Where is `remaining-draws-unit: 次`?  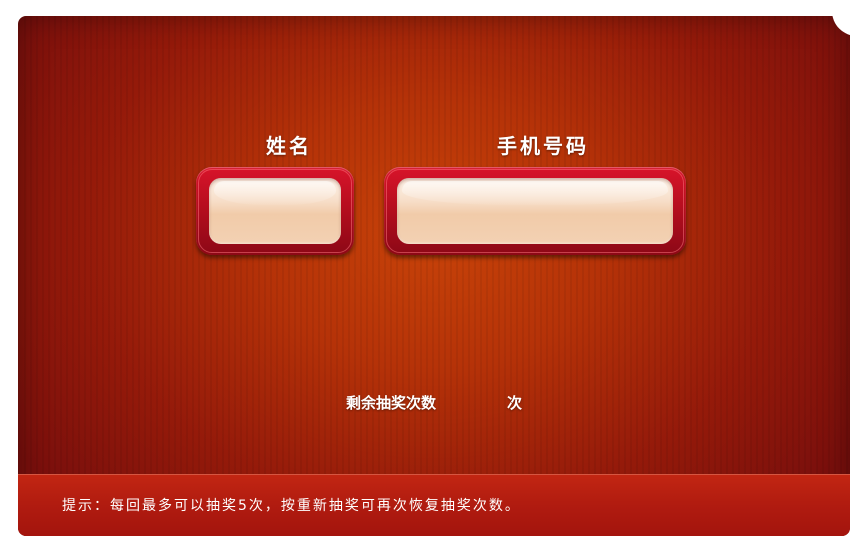
remaining-draws-unit: 次 is located at coordinates (515, 403).